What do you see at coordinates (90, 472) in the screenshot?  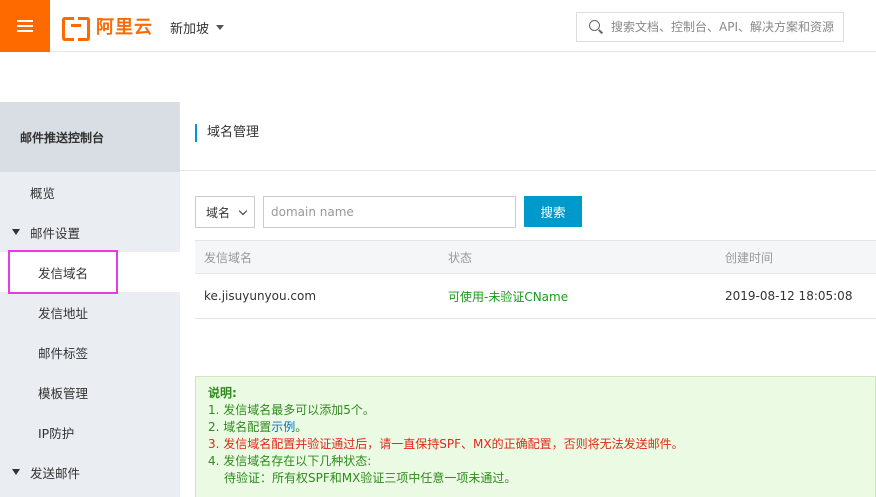 I see `sidebar-group-send-mail: 发送邮件` at bounding box center [90, 472].